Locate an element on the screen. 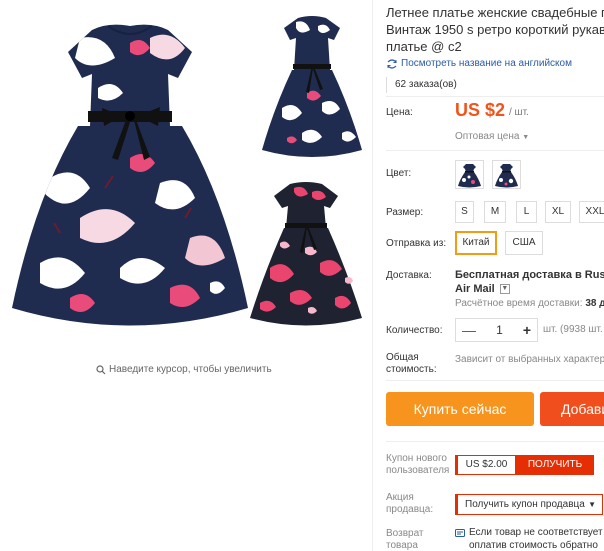 This screenshot has height=551, width=604. delivery-method: Air Mail is located at coordinates (475, 289).